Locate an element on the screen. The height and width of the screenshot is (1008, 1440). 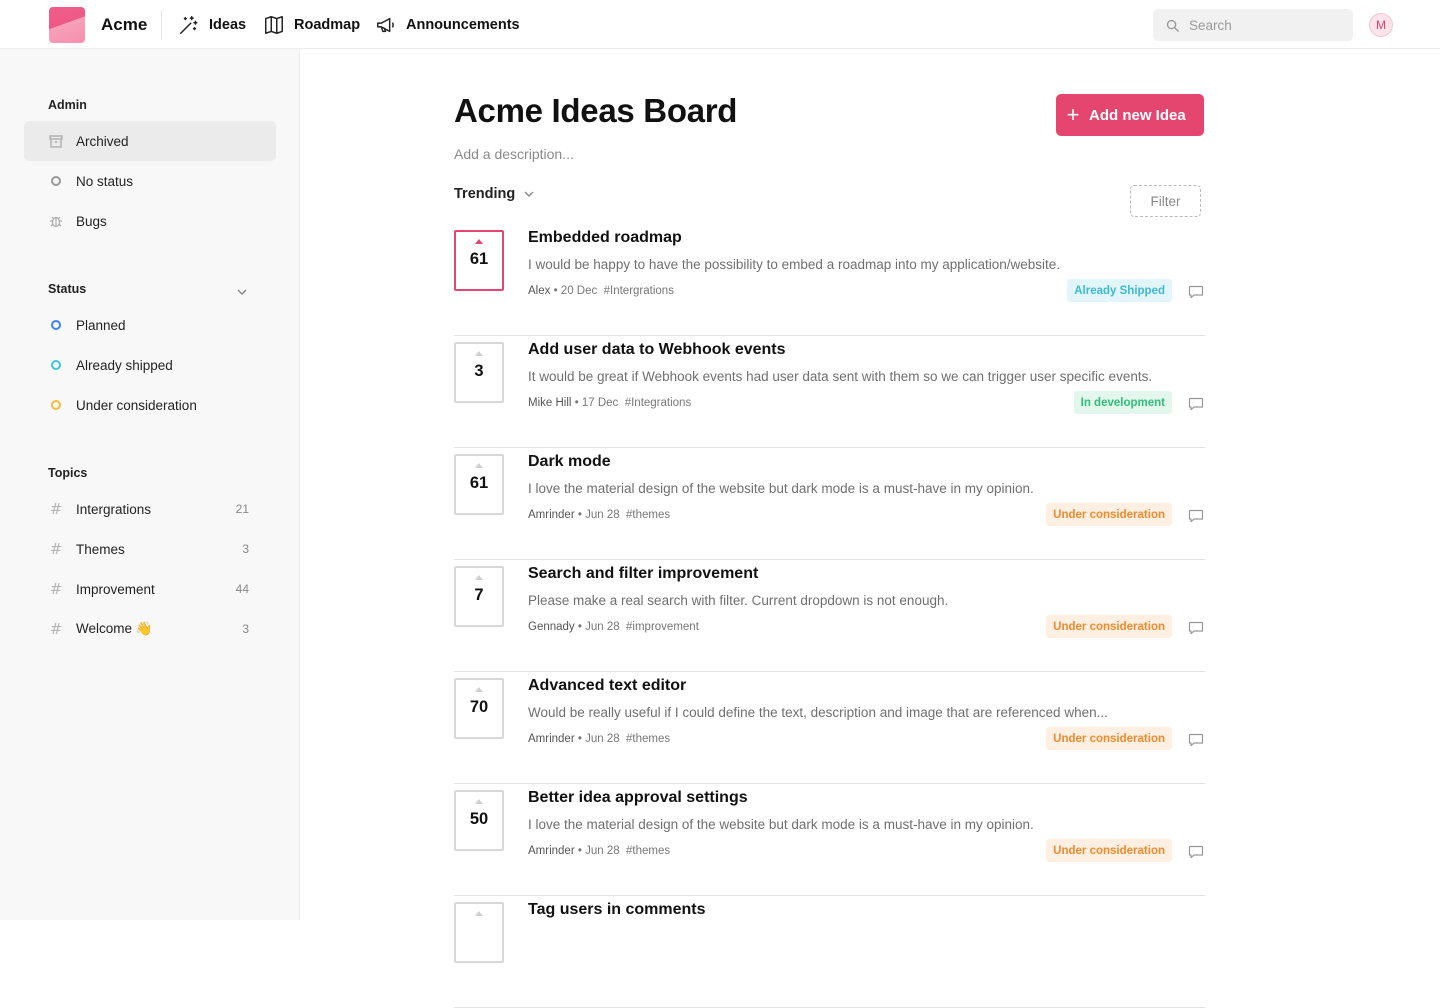
filter-button: Filter is located at coordinates (1165, 201).